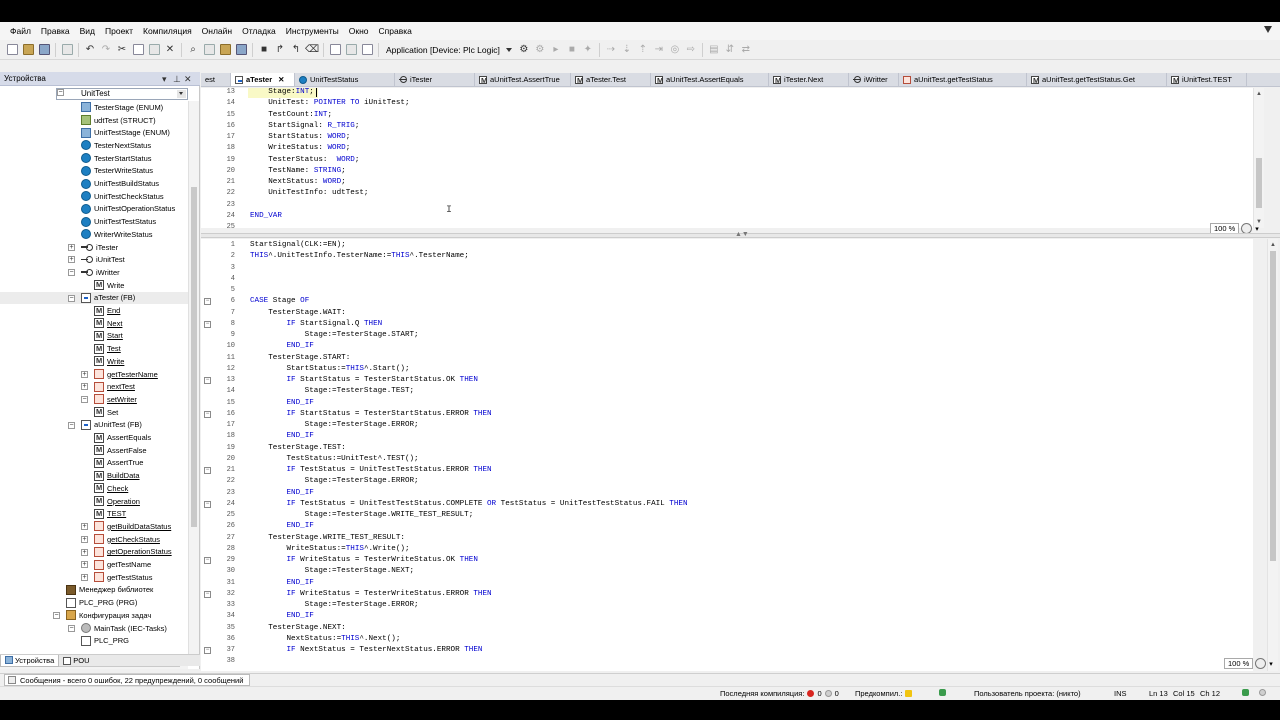 This screenshot has width=1280, height=720. Describe the element at coordinates (571, 49) in the screenshot. I see `stop-icon: ■` at that location.